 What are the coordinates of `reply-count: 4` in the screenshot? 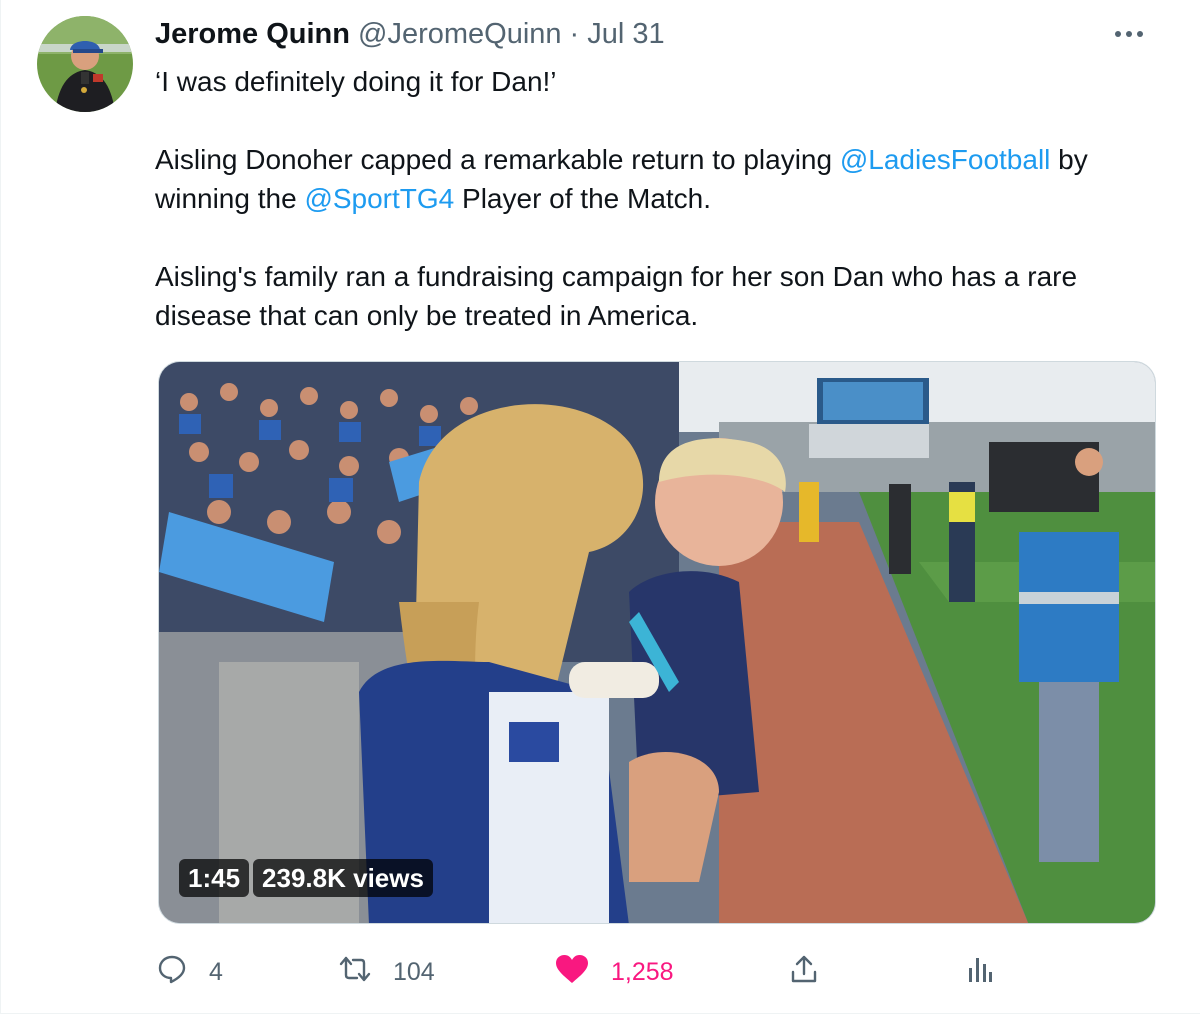 It's located at (216, 971).